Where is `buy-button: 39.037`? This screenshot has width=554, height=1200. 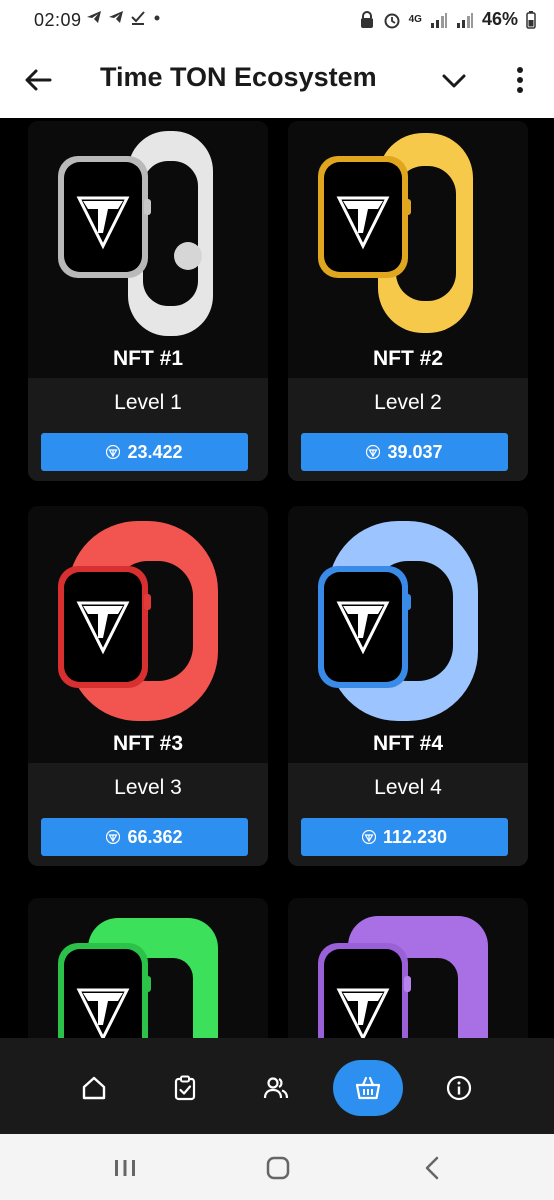 buy-button: 39.037 is located at coordinates (404, 452).